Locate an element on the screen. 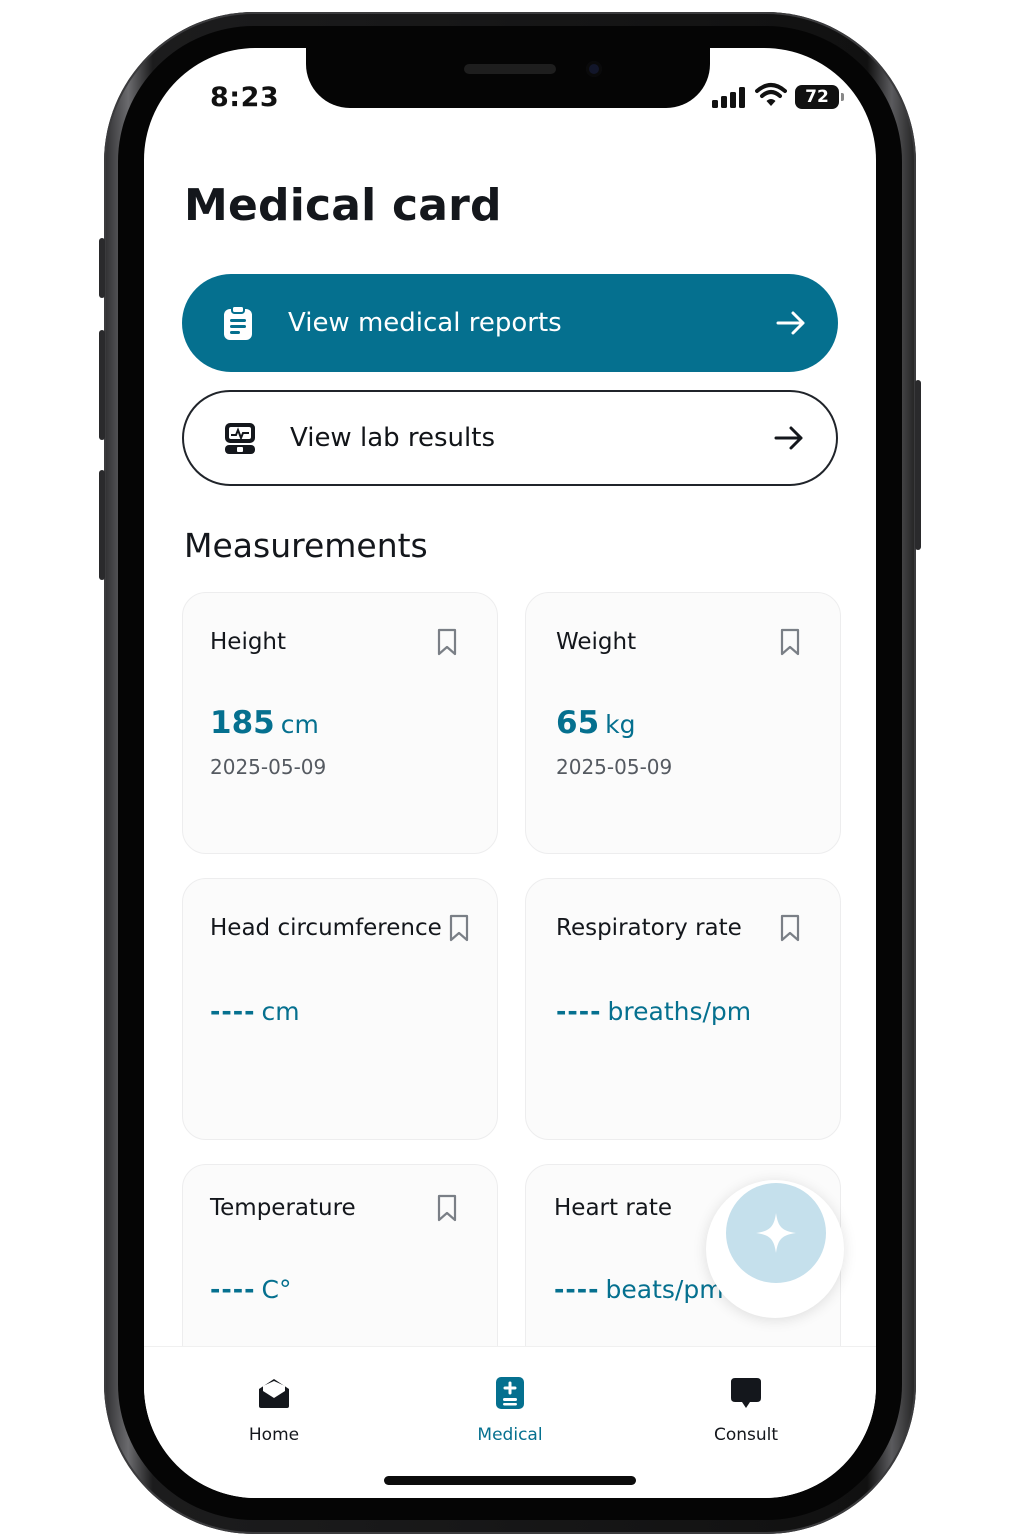  measurement-unit: breaths/pm is located at coordinates (679, 1011).